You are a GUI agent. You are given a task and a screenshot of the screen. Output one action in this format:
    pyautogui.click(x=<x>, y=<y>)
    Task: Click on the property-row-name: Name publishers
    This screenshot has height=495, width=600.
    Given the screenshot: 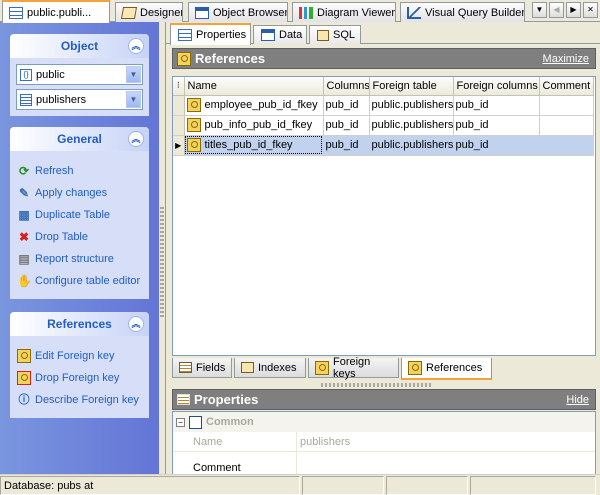 What is the action you would take?
    pyautogui.click(x=384, y=442)
    